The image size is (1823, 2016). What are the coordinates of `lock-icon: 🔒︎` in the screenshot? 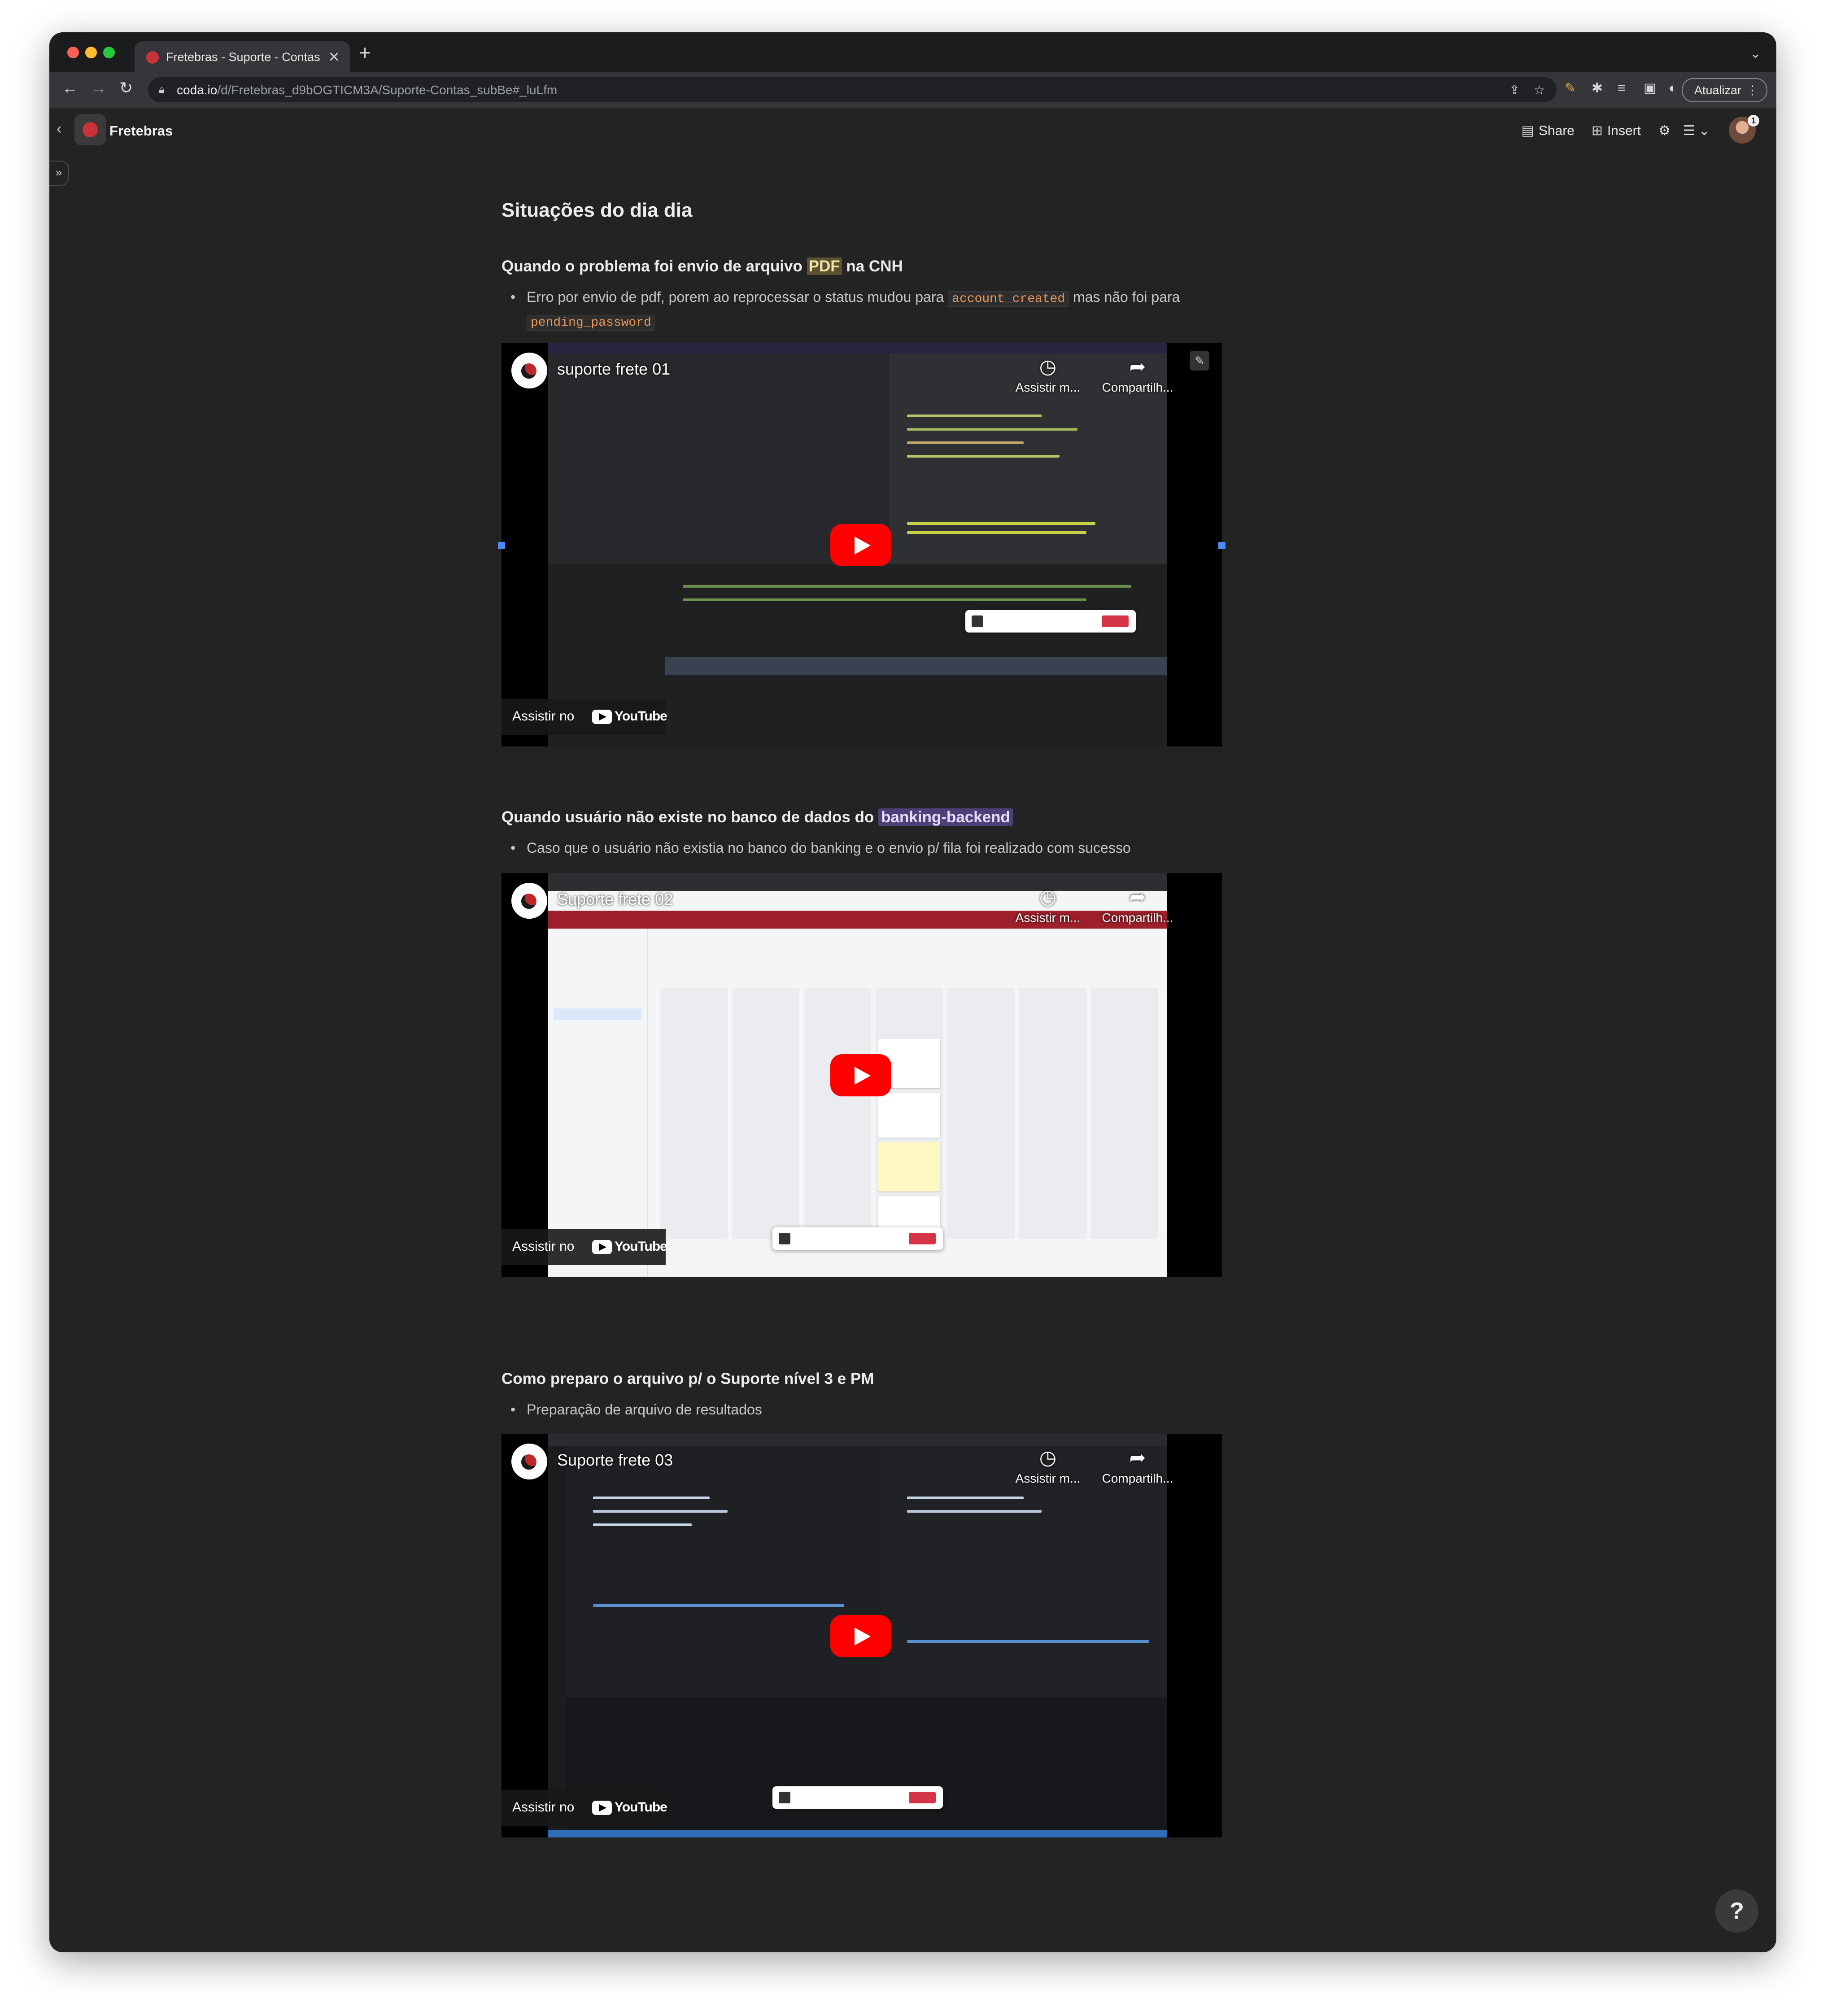 It's located at (162, 89).